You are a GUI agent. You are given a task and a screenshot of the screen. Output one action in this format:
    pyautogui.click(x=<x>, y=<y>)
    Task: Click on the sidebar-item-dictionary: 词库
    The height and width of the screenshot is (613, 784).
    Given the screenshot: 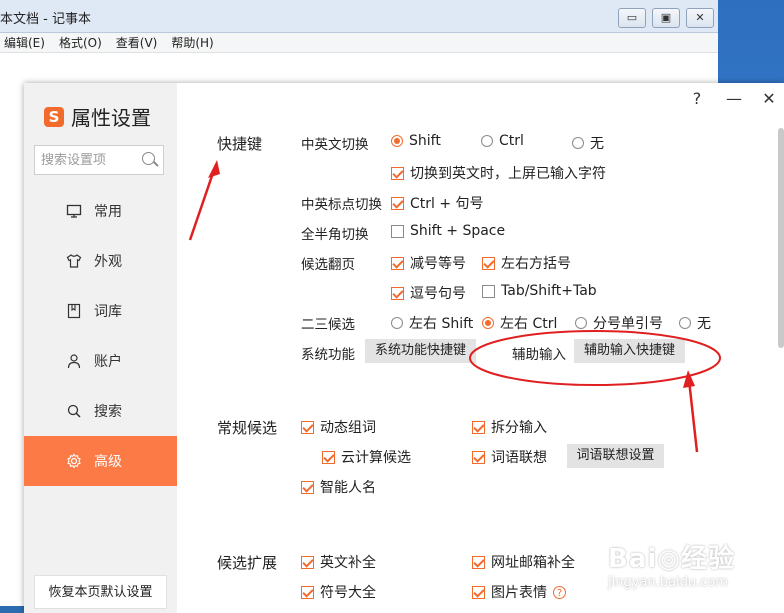 What is the action you would take?
    pyautogui.click(x=100, y=311)
    